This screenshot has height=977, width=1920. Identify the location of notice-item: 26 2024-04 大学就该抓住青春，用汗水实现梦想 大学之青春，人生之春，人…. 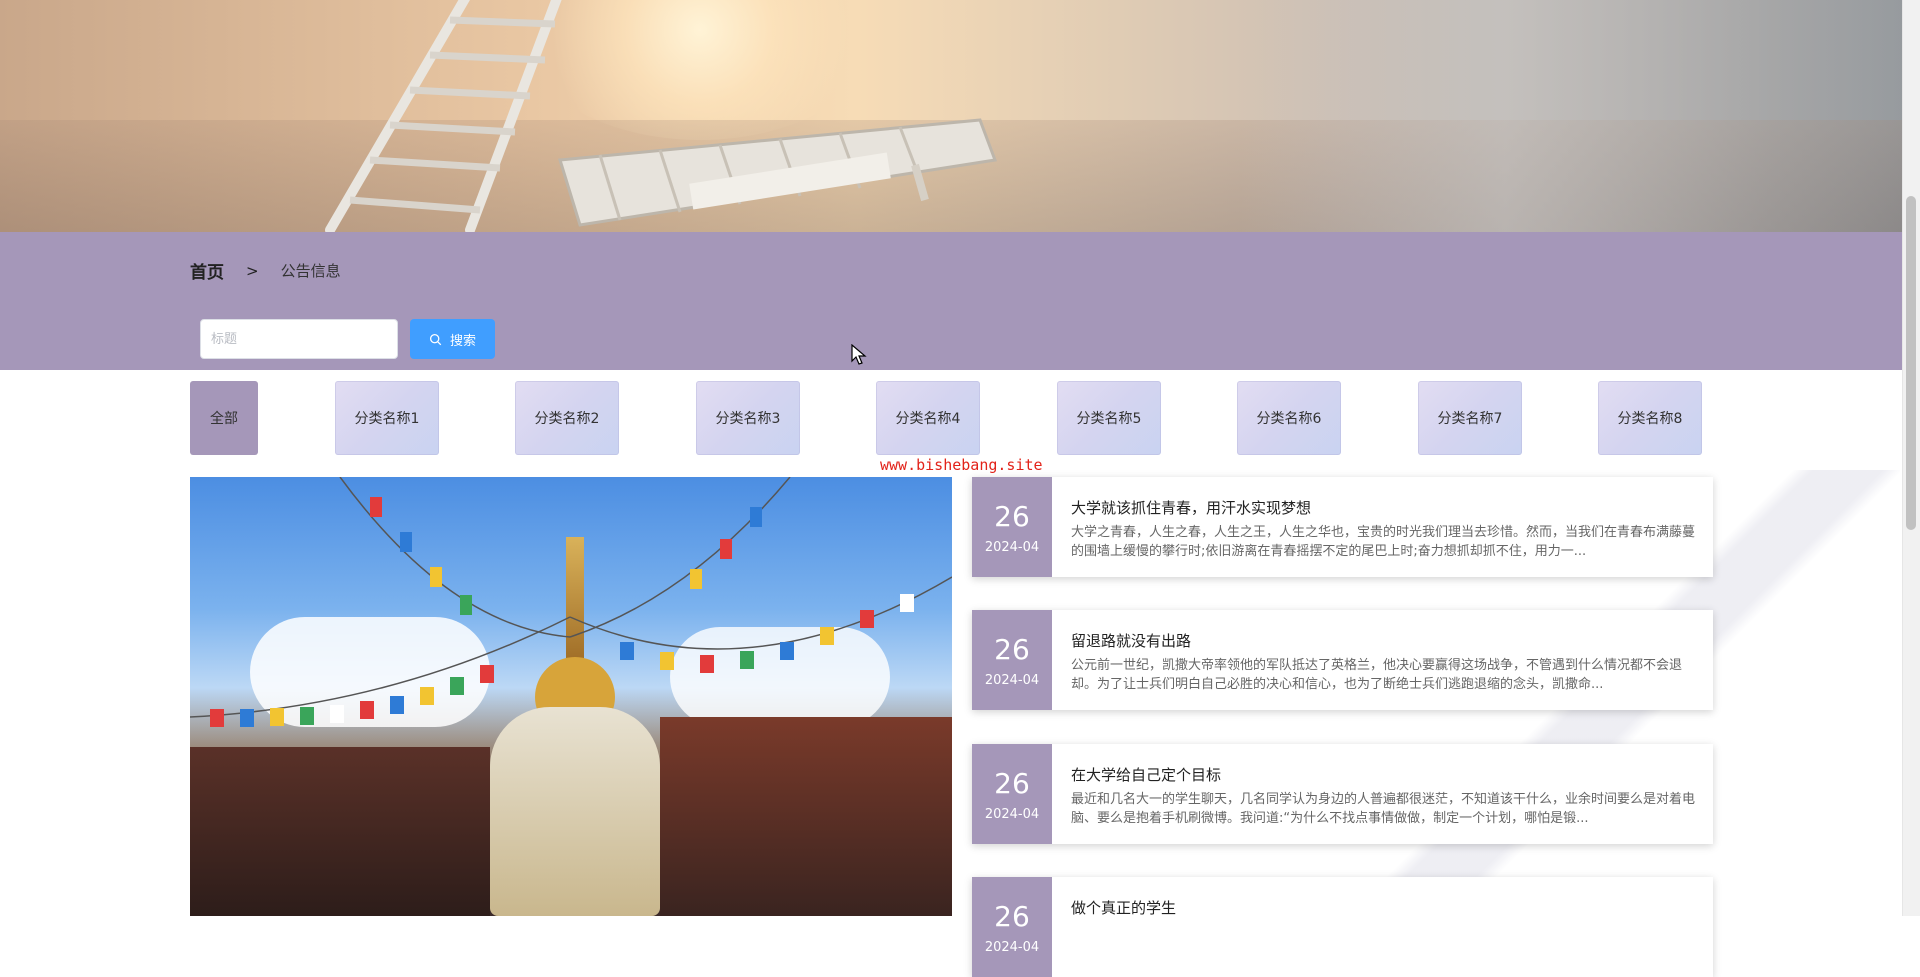
(1342, 527).